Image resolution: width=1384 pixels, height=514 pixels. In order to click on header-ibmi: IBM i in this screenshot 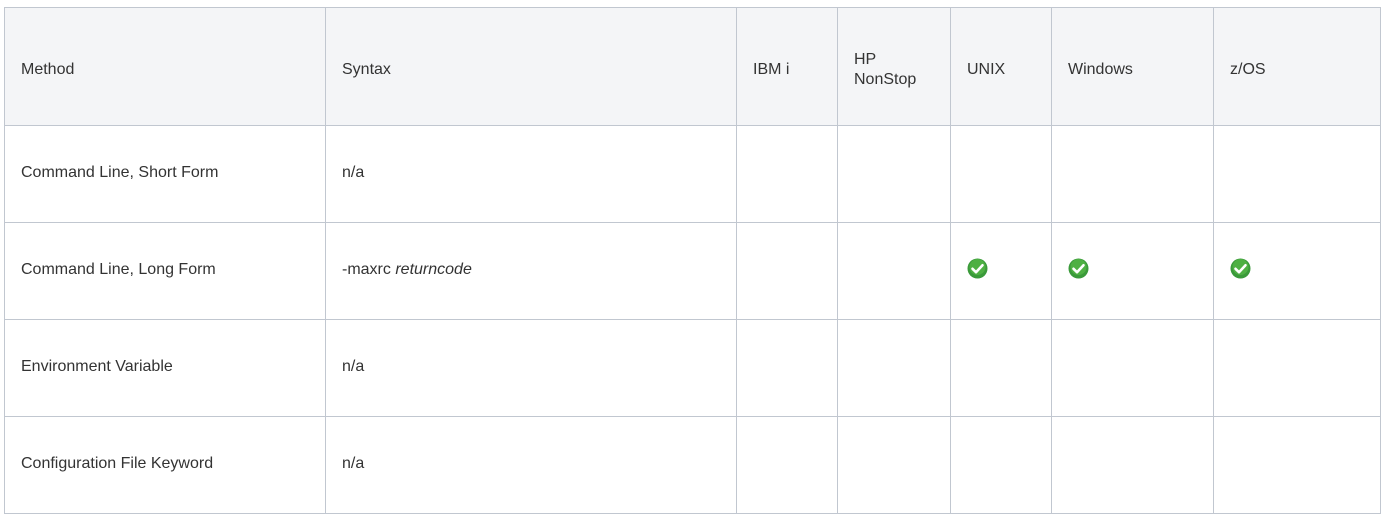, I will do `click(787, 66)`.